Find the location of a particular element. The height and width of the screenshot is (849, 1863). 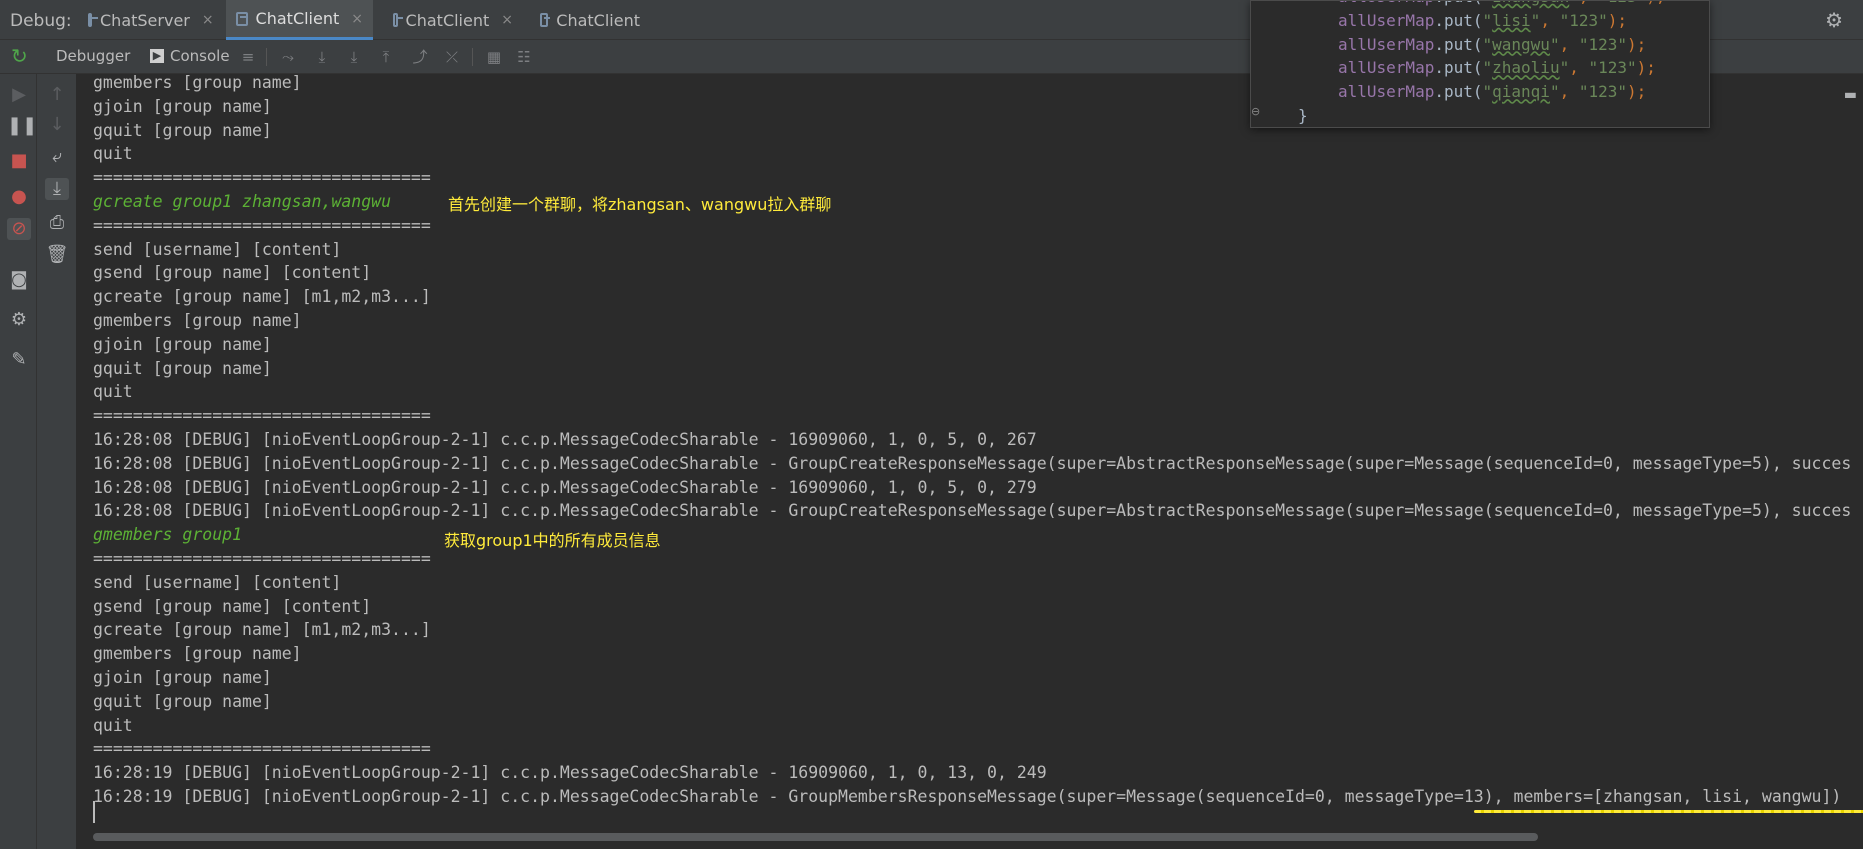

tab-debugger: Debugger is located at coordinates (93, 56).